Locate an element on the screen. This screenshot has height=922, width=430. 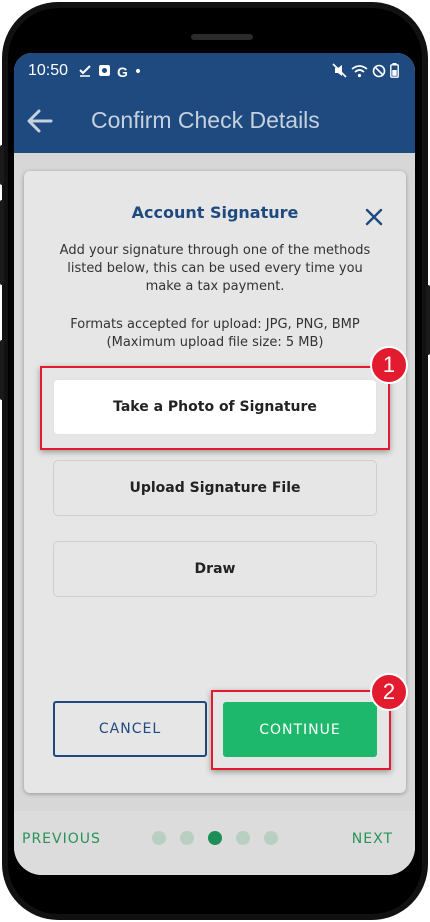
page-title: Confirm Check Details is located at coordinates (205, 120).